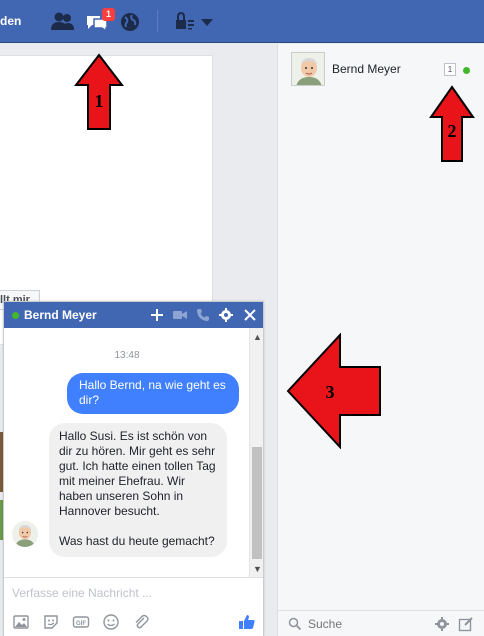 The width and height of the screenshot is (484, 636). I want to click on contact-count-badge: 1, so click(450, 69).